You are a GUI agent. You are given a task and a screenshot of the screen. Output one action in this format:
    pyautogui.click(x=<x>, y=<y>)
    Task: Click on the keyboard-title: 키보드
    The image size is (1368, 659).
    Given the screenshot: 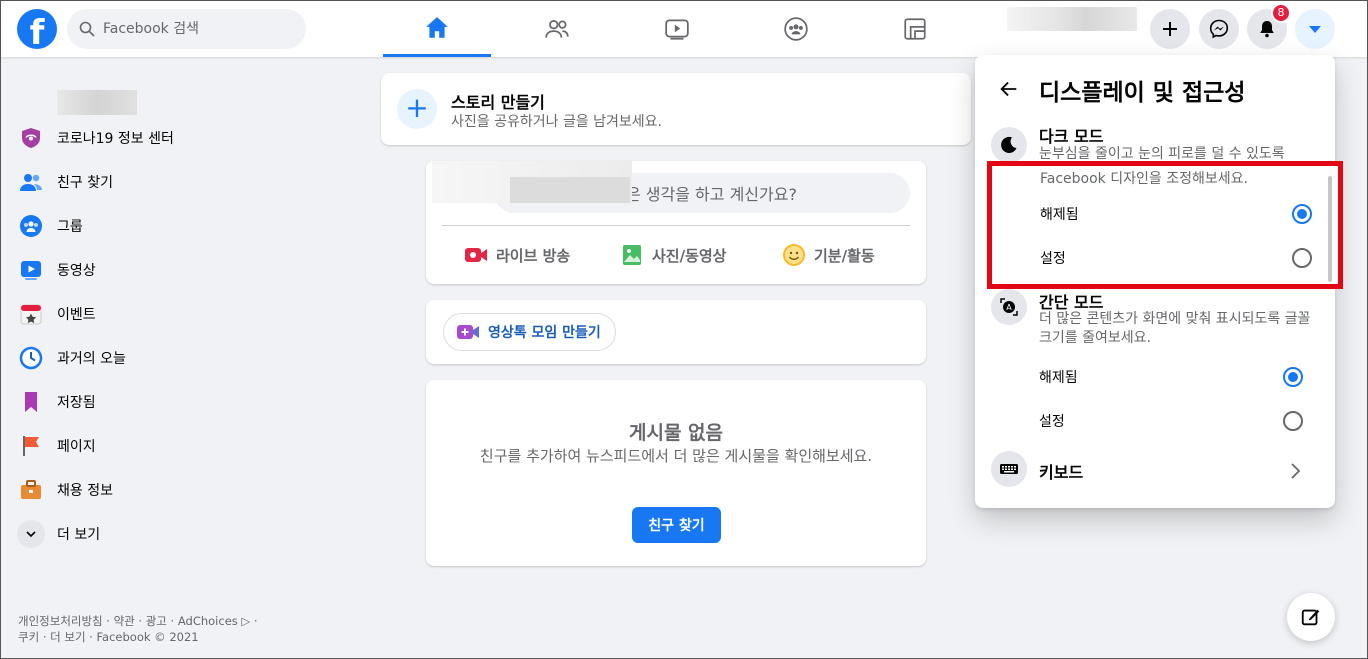 What is the action you would take?
    pyautogui.click(x=1061, y=472)
    